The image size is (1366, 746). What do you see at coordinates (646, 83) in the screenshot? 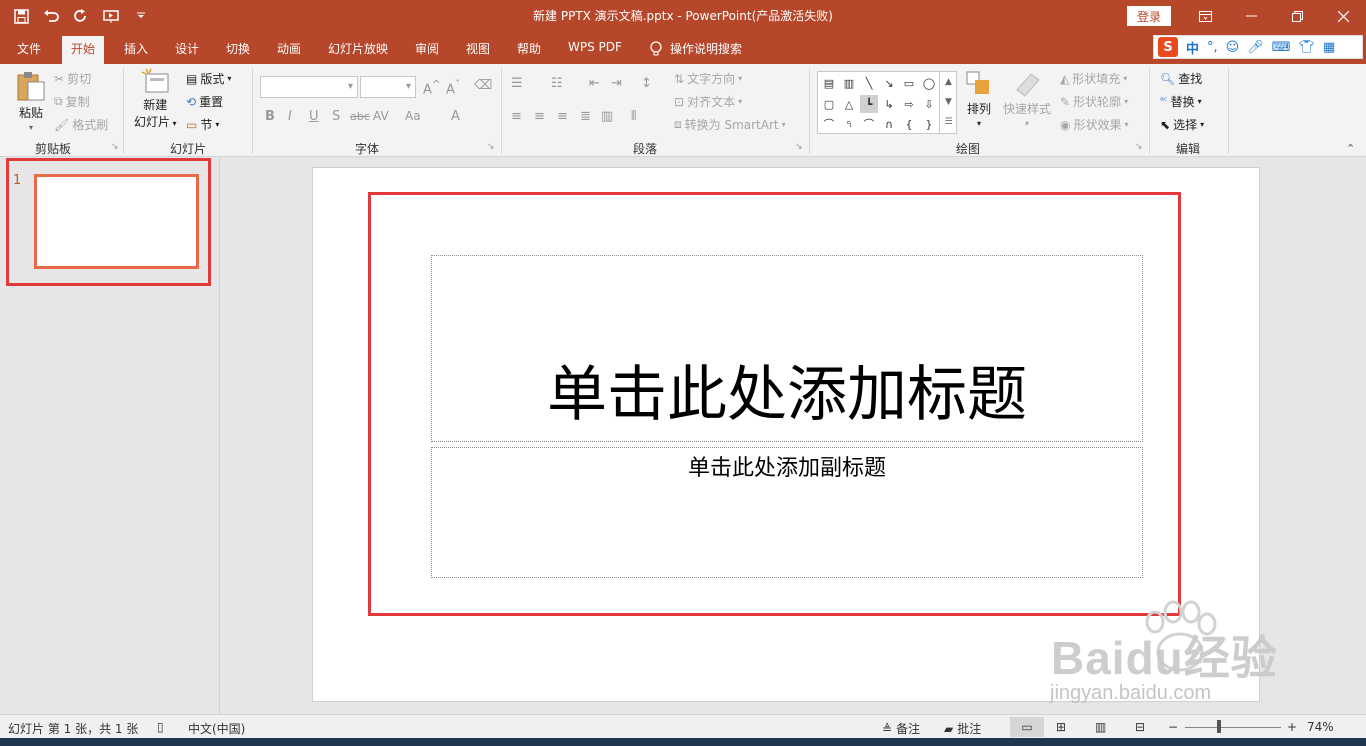
I see `line-spacing-icon: ↕` at bounding box center [646, 83].